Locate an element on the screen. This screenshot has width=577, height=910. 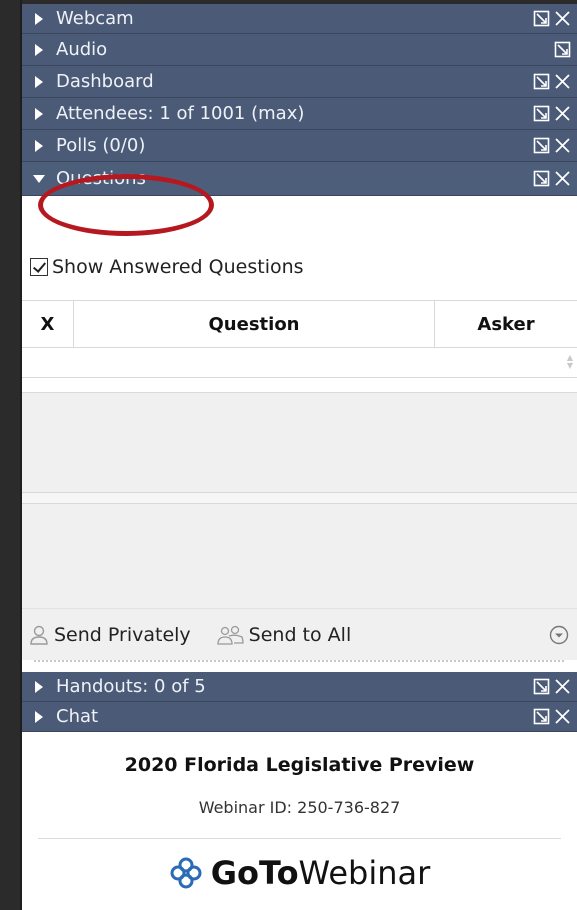
section-audio-label: Audio is located at coordinates (82, 49).